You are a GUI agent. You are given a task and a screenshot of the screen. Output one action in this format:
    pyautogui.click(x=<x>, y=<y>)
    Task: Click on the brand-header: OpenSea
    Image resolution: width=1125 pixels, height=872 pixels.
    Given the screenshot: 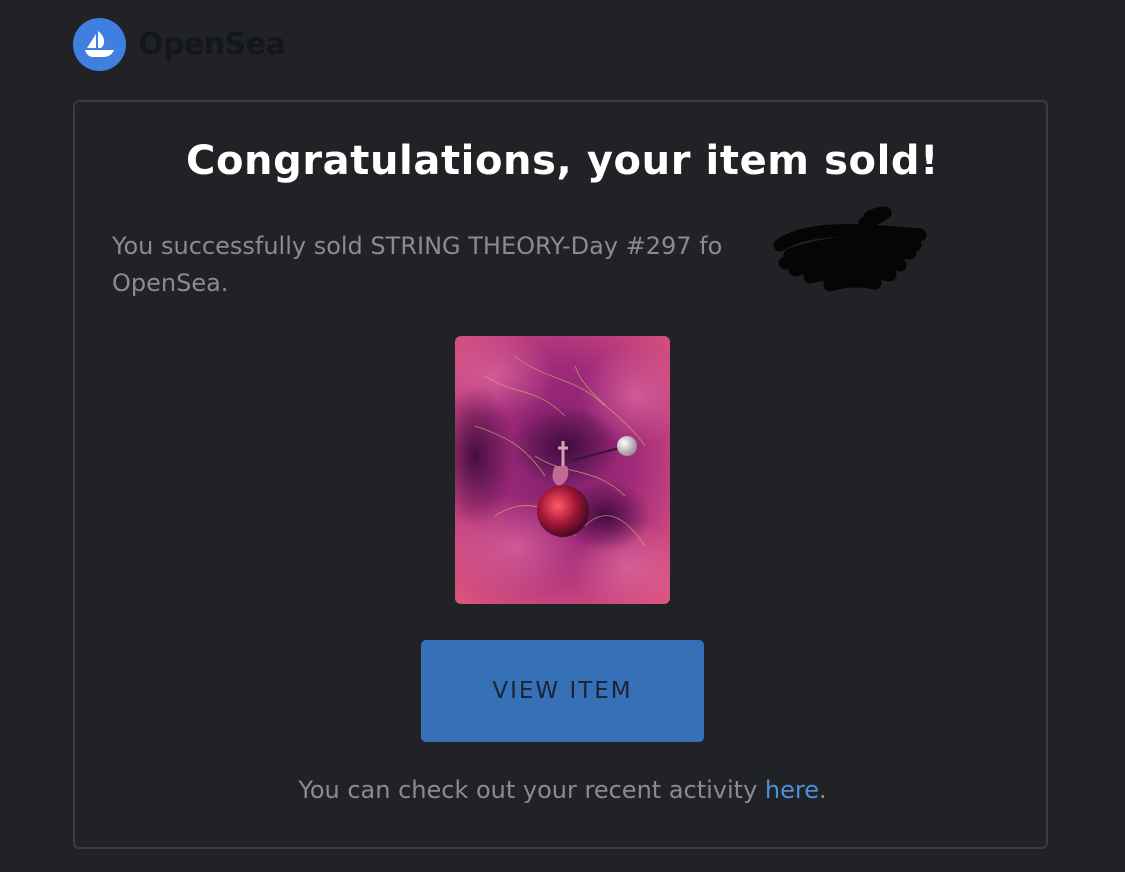 What is the action you would take?
    pyautogui.click(x=179, y=44)
    